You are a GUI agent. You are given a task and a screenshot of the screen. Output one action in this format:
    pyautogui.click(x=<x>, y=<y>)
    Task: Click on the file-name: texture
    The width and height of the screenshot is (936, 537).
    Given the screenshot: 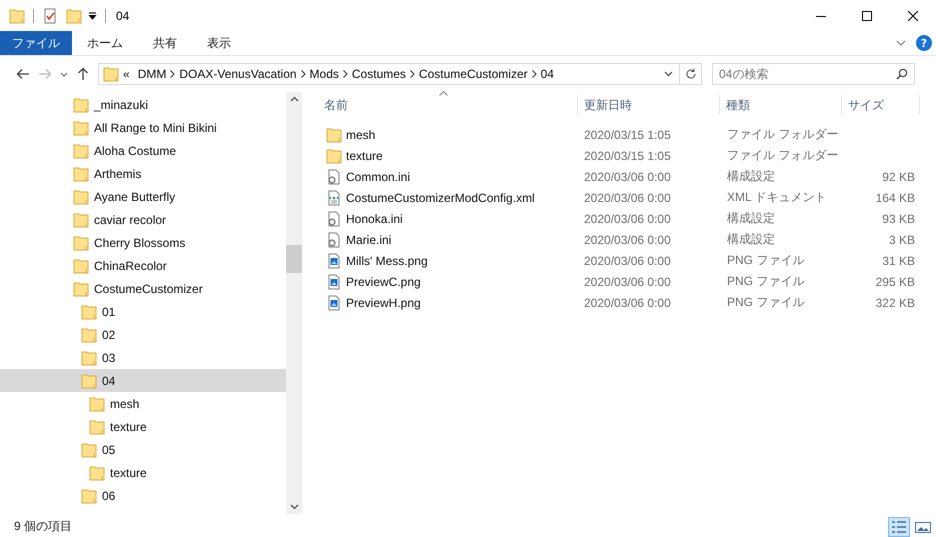 What is the action you would take?
    pyautogui.click(x=364, y=155)
    